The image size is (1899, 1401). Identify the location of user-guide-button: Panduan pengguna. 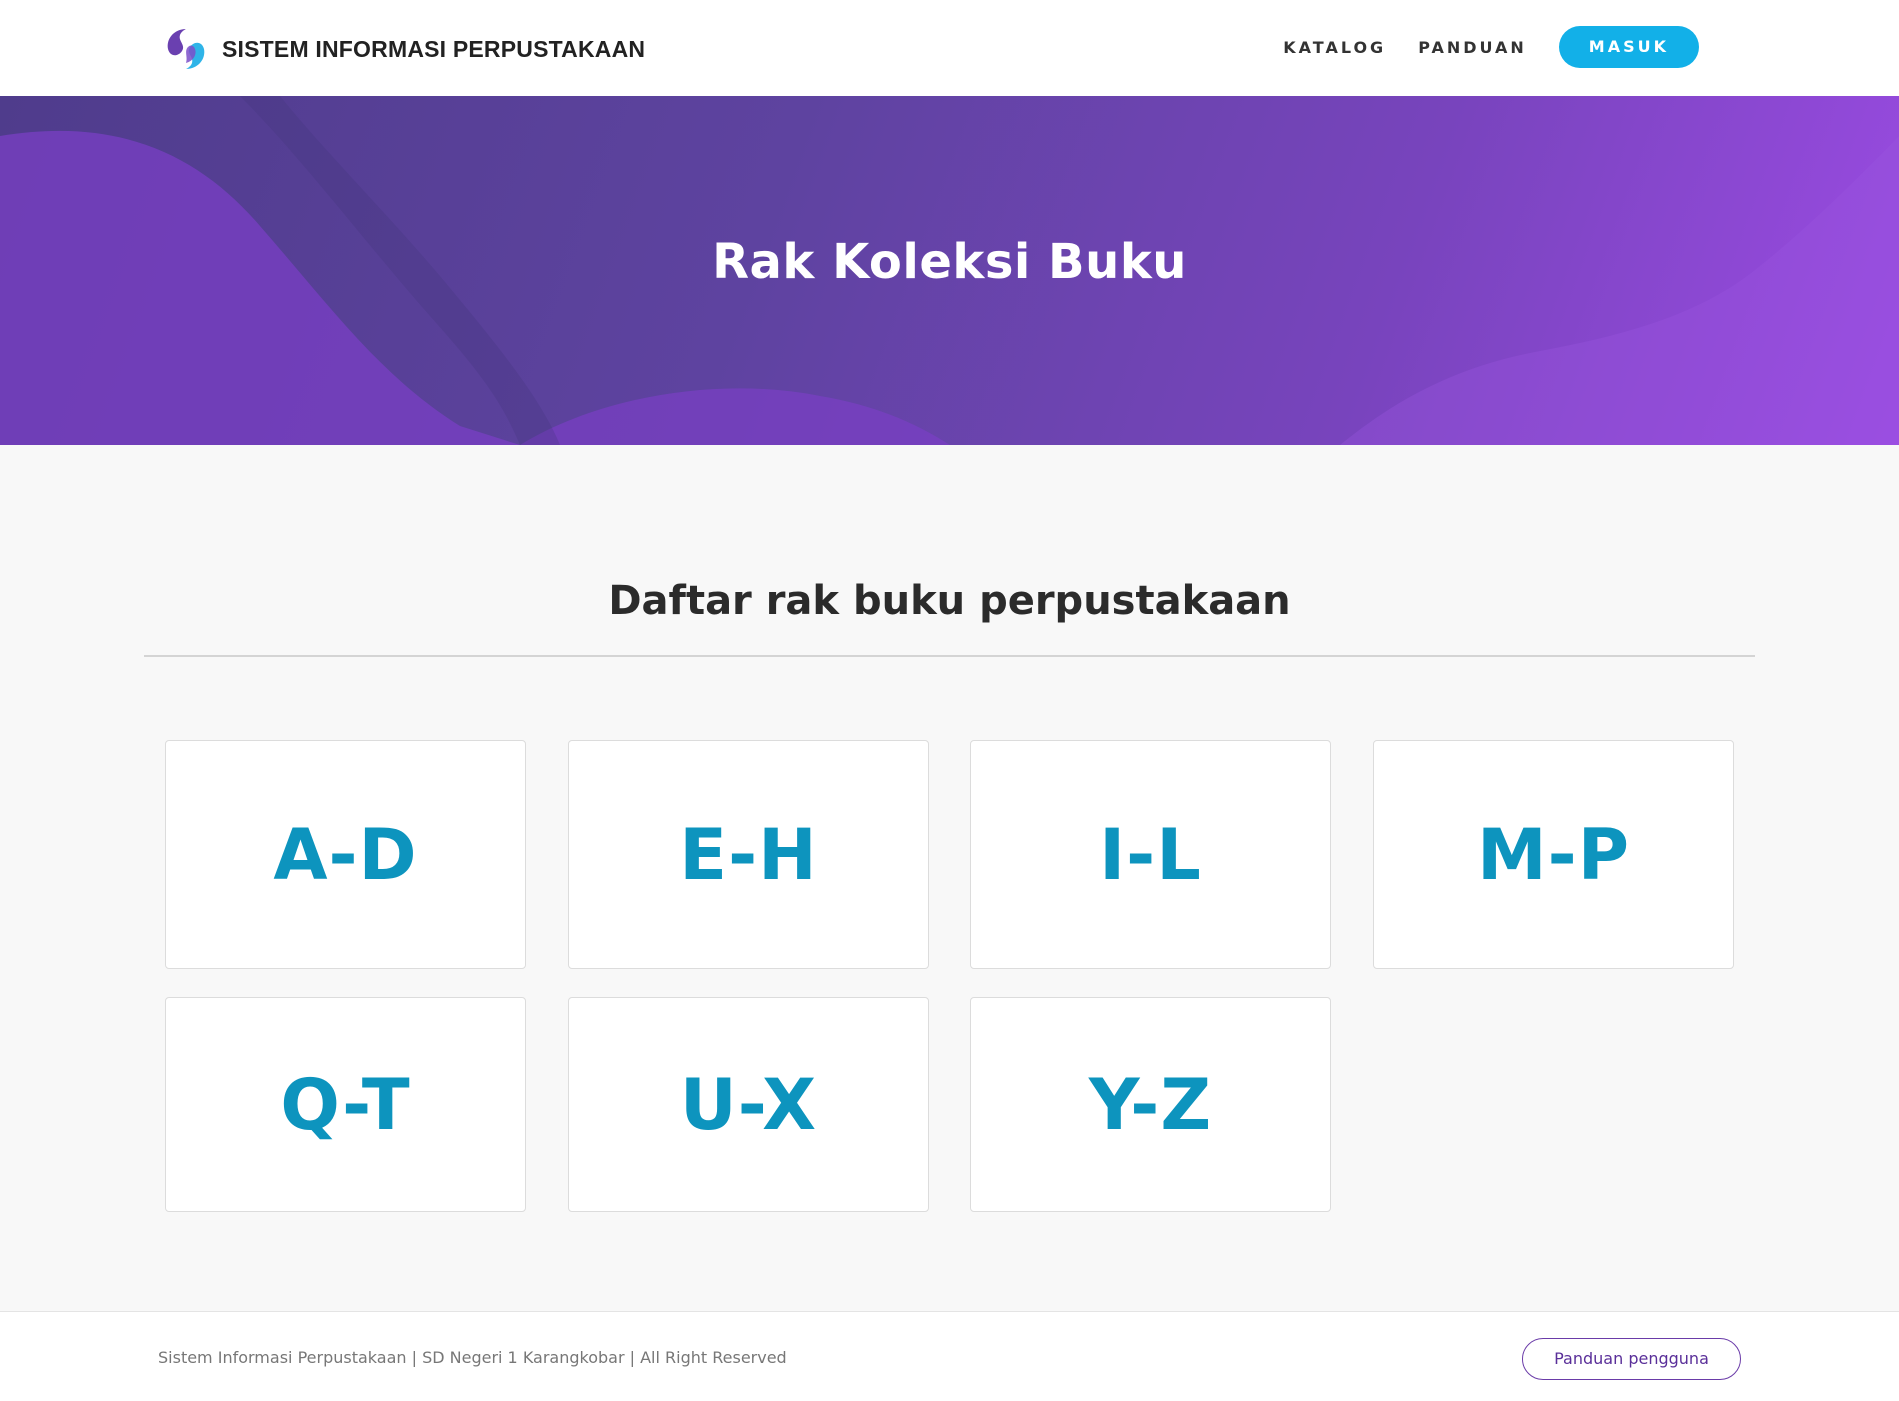
(1631, 1359).